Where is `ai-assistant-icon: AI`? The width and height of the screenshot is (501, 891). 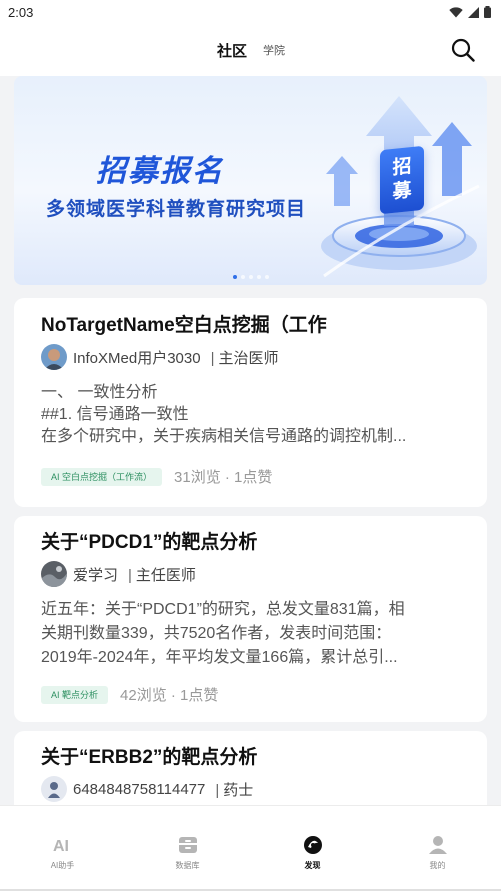 ai-assistant-icon: AI is located at coordinates (63, 845).